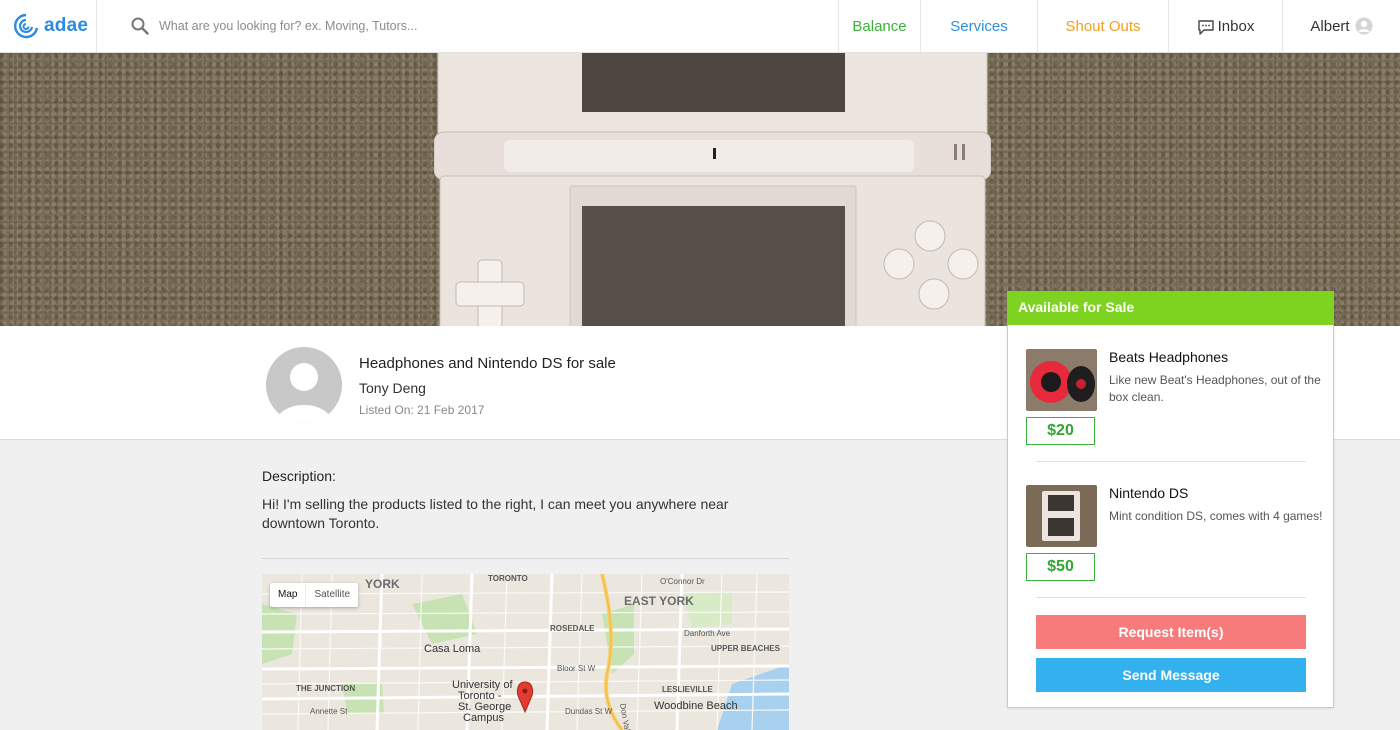 This screenshot has height=730, width=1400. What do you see at coordinates (1102, 26) in the screenshot?
I see `nav-shout-outs: Shout Outs` at bounding box center [1102, 26].